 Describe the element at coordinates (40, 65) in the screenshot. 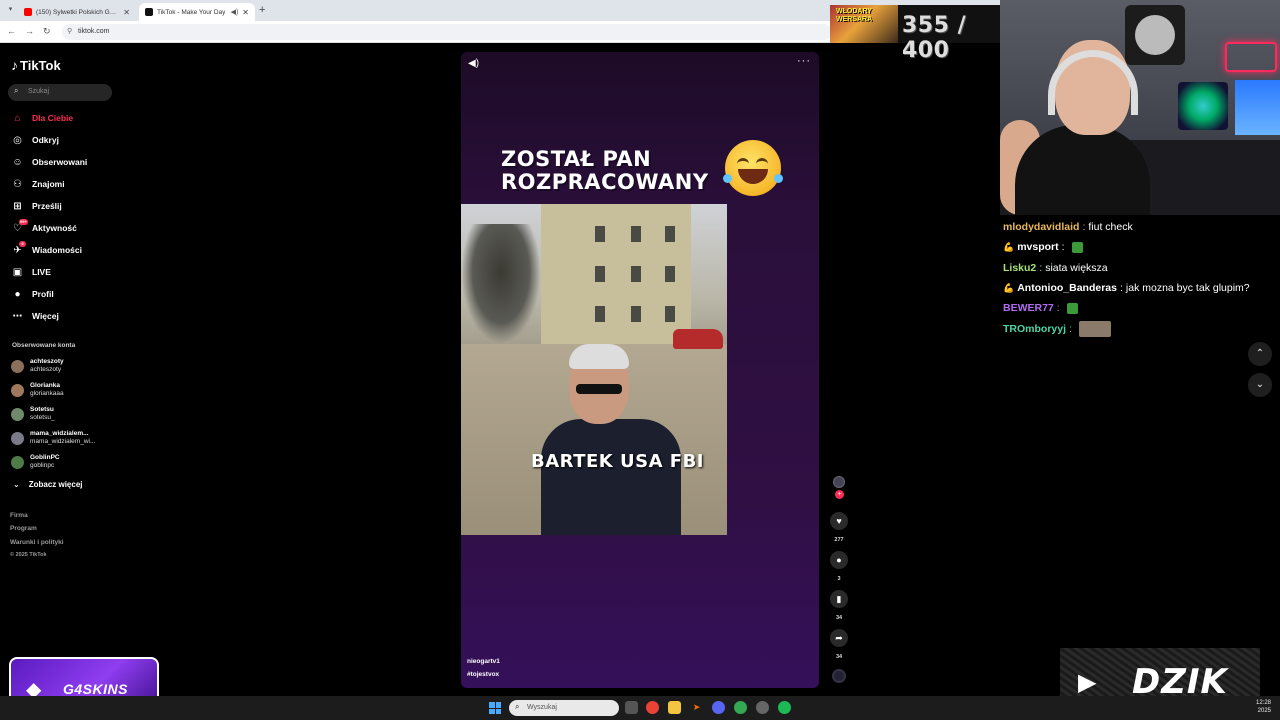

I see `logo-text: TikTok` at that location.